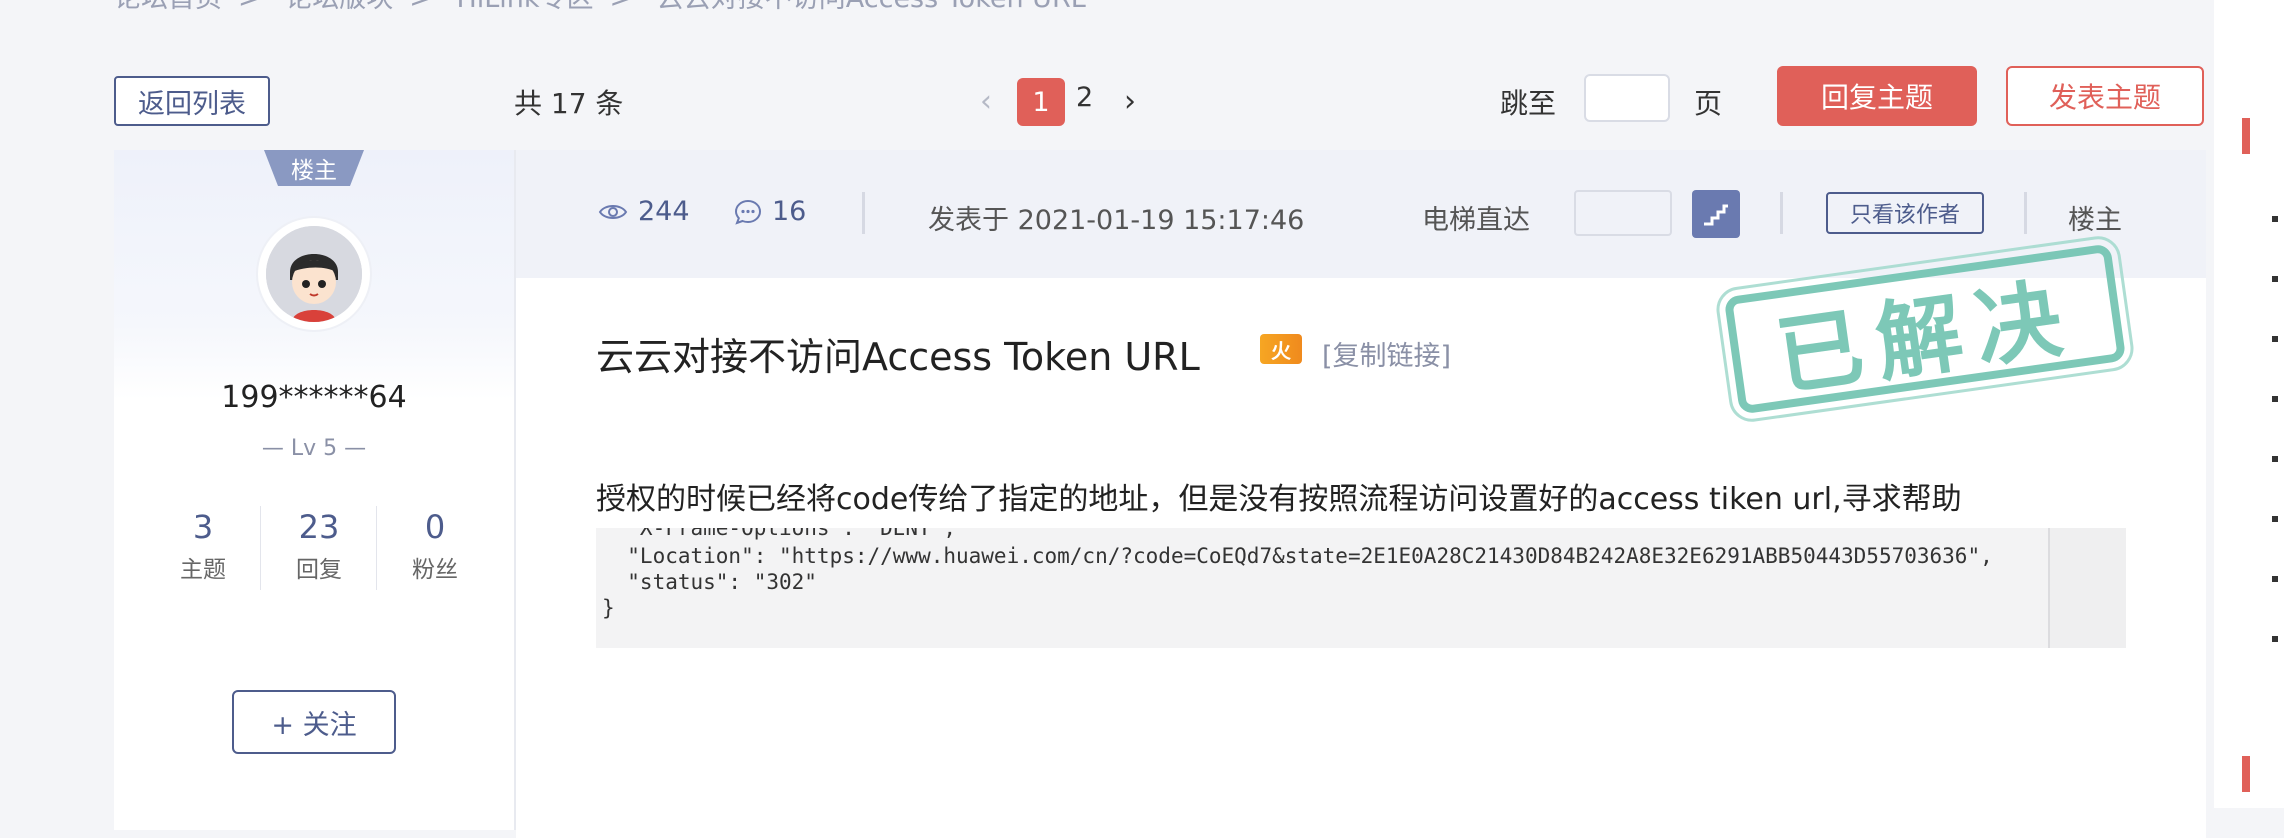 The image size is (2284, 838). I want to click on prev-page-icon: ‹, so click(986, 101).